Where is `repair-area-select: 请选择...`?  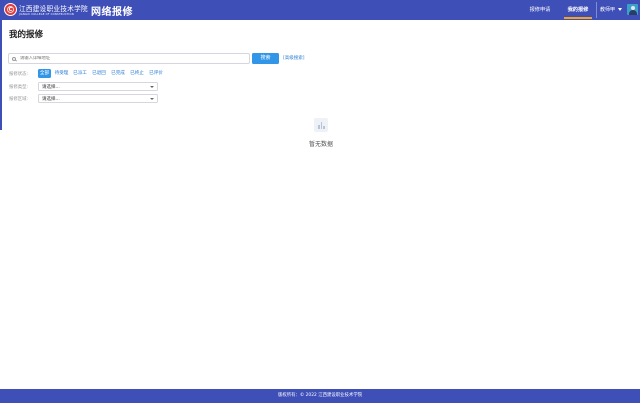 repair-area-select: 请选择... is located at coordinates (98, 98).